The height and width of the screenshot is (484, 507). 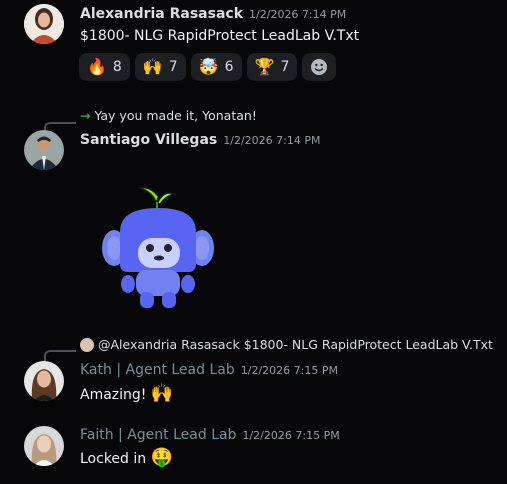 I want to click on reply-author: @Alexandria Rasasack, so click(x=169, y=344).